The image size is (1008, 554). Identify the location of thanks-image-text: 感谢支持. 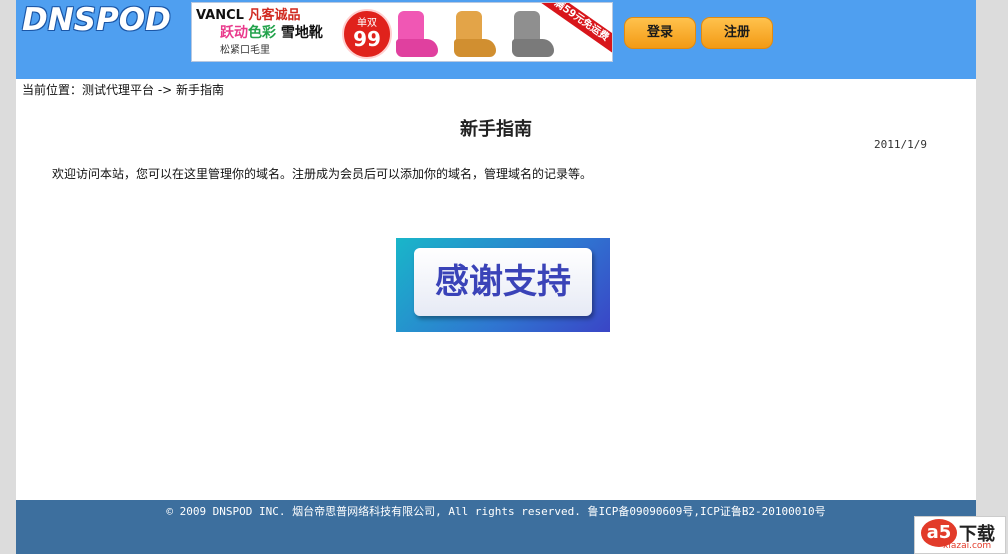
(503, 282).